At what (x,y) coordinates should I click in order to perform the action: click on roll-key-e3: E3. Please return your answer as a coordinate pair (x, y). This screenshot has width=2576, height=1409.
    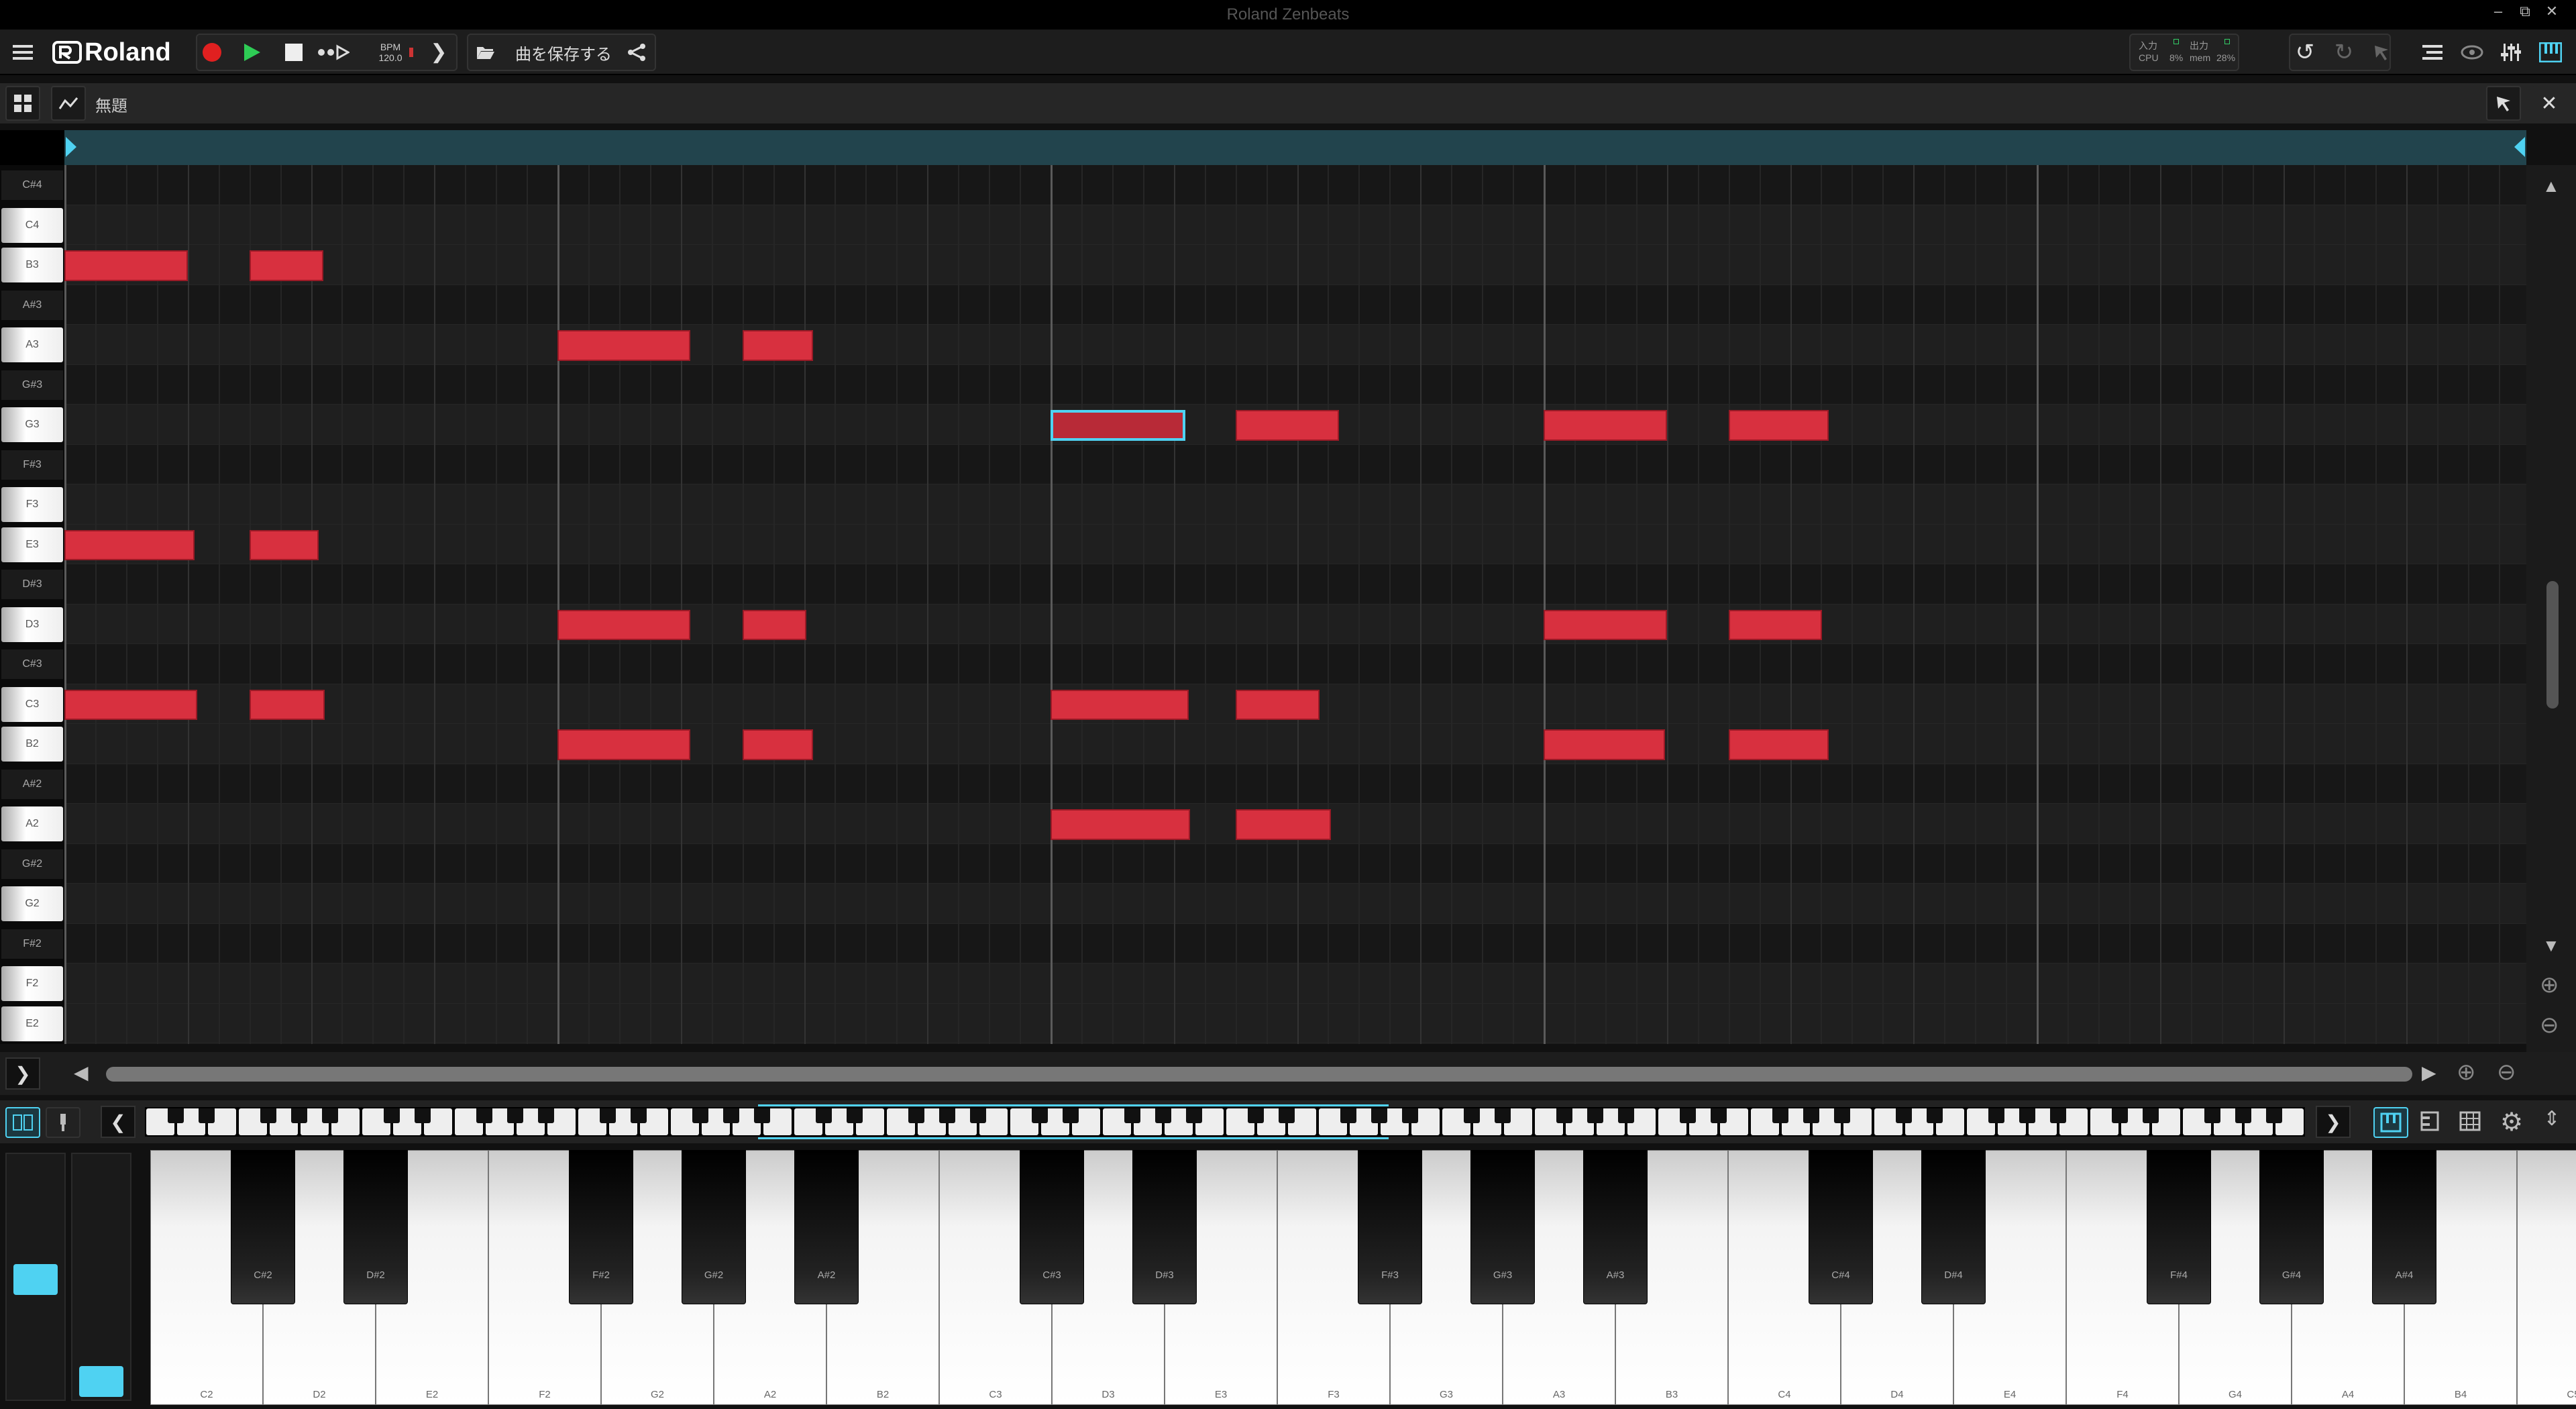
    Looking at the image, I should click on (32, 544).